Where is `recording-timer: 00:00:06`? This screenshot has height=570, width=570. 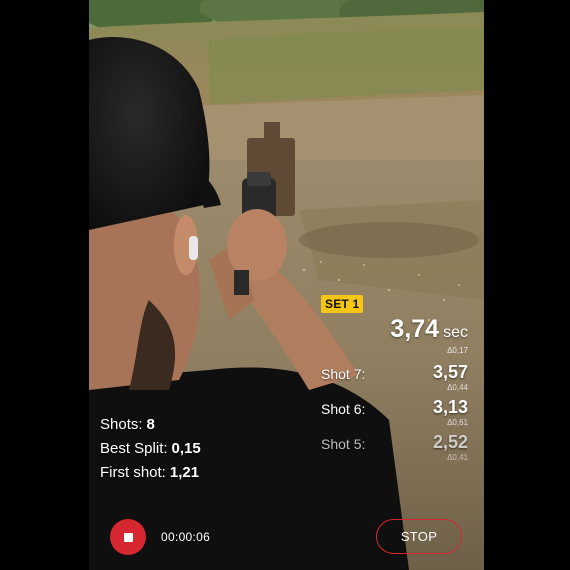 recording-timer: 00:00:06 is located at coordinates (186, 537).